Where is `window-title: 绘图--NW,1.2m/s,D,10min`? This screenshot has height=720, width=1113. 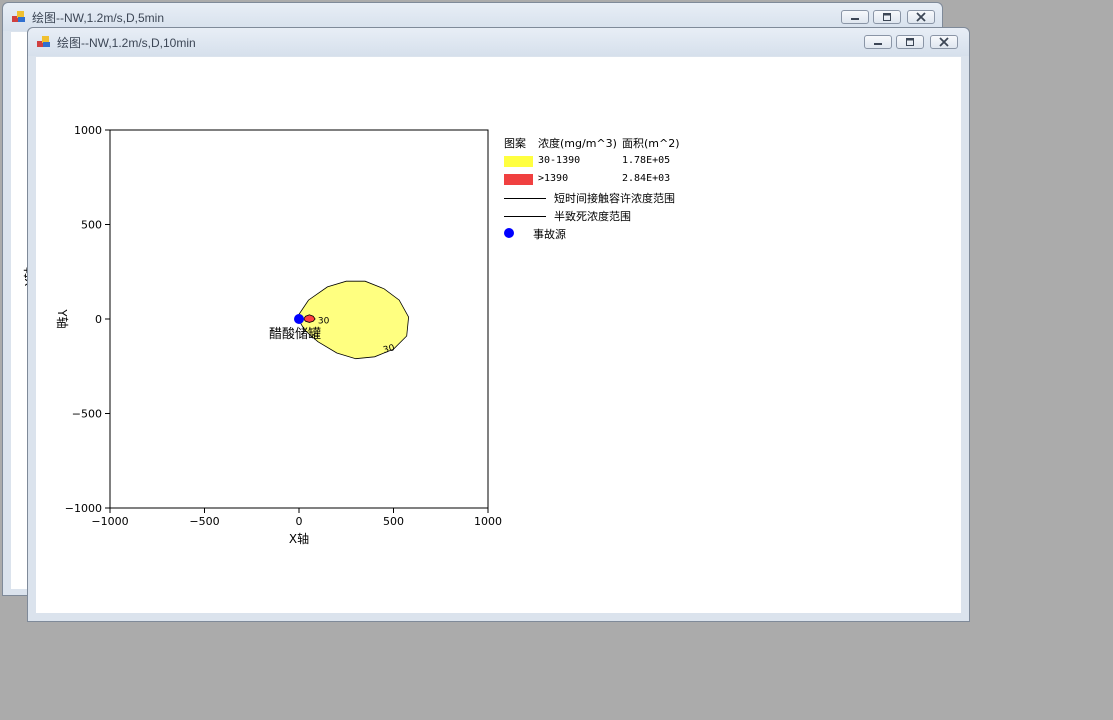 window-title: 绘图--NW,1.2m/s,D,10min is located at coordinates (126, 43).